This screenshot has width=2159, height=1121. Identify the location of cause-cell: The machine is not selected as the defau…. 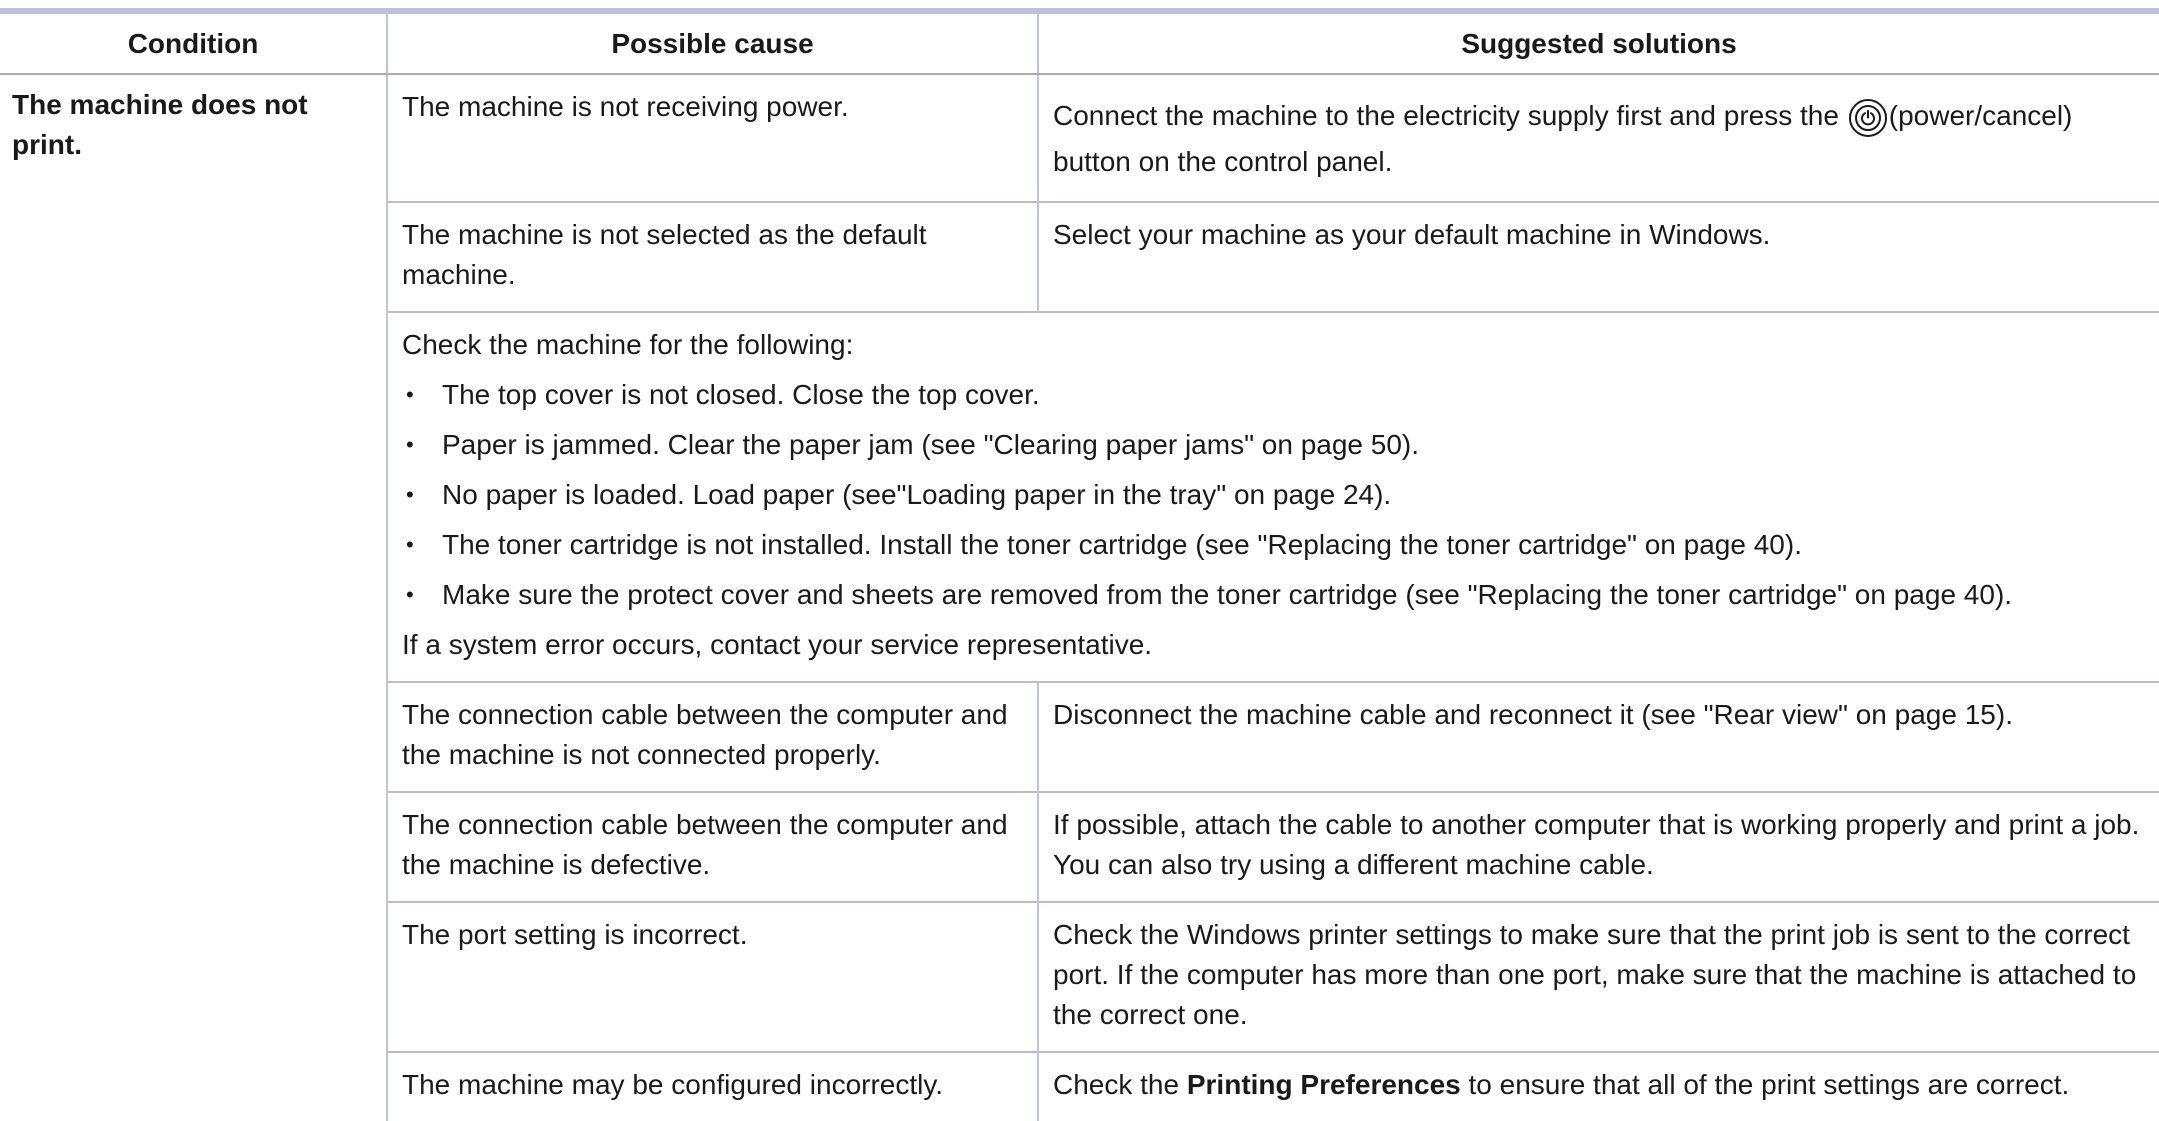
(712, 256).